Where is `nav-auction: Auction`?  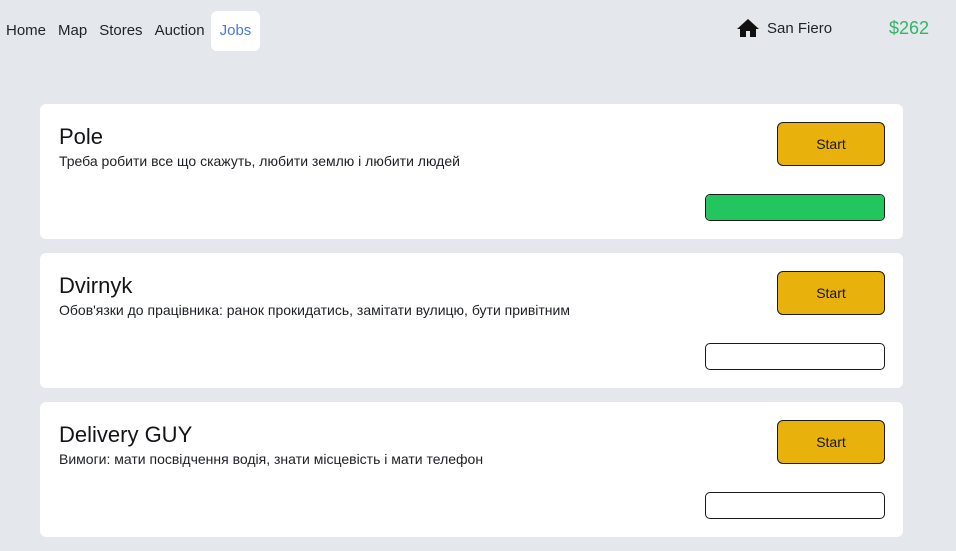
nav-auction: Auction is located at coordinates (180, 31).